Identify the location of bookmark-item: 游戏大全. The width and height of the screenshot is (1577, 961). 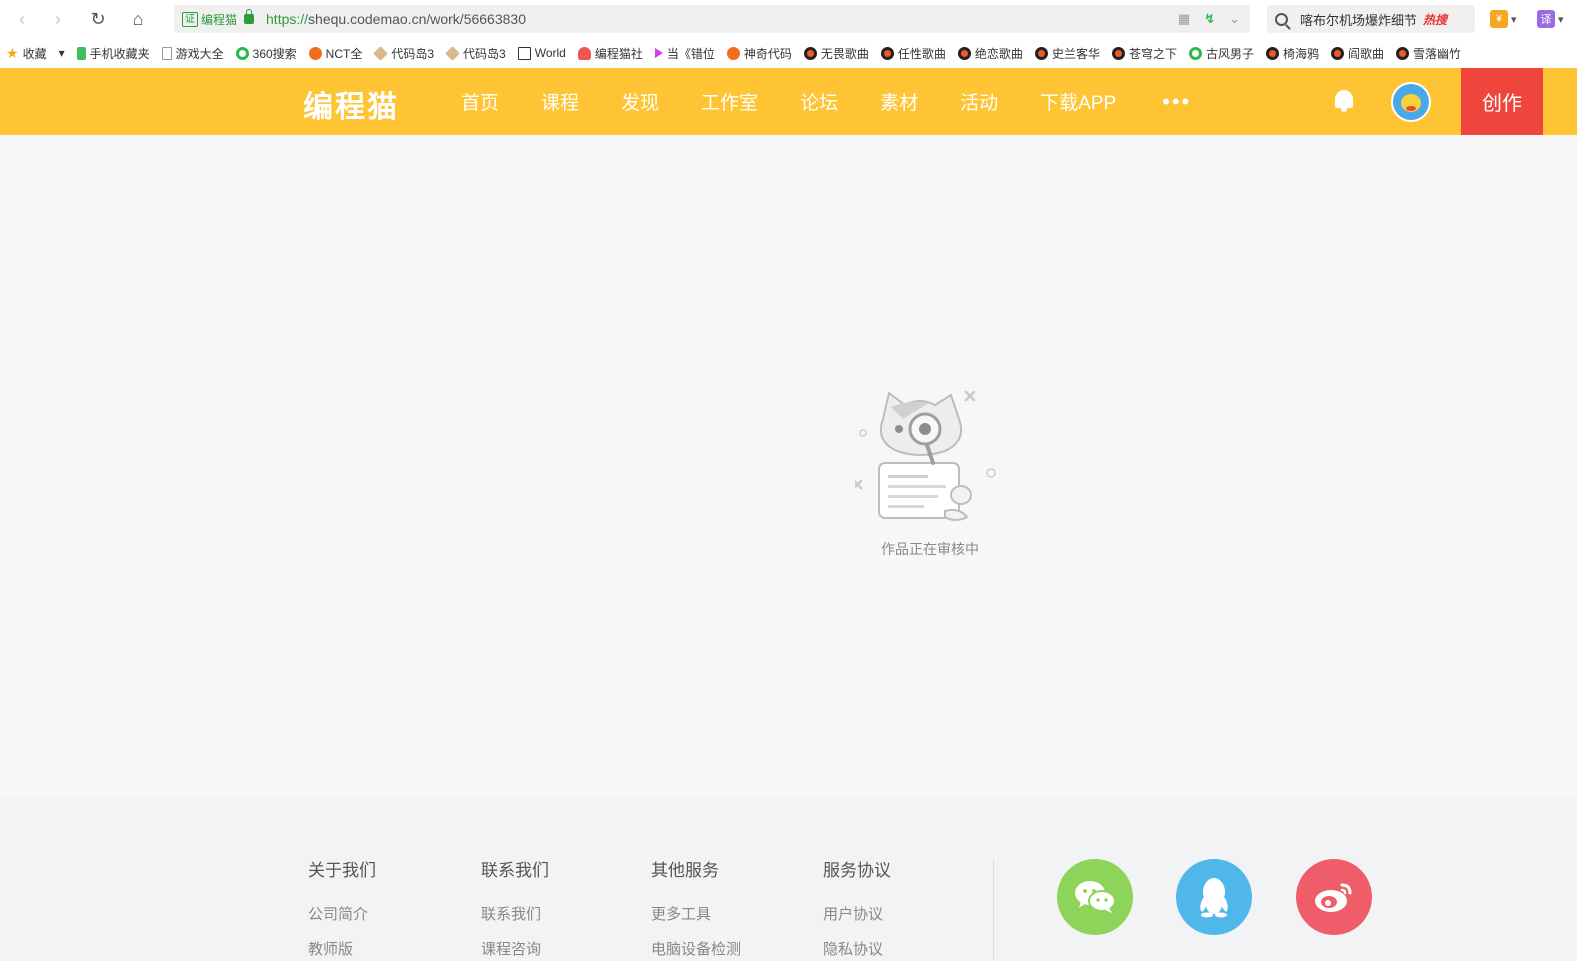
(192, 53).